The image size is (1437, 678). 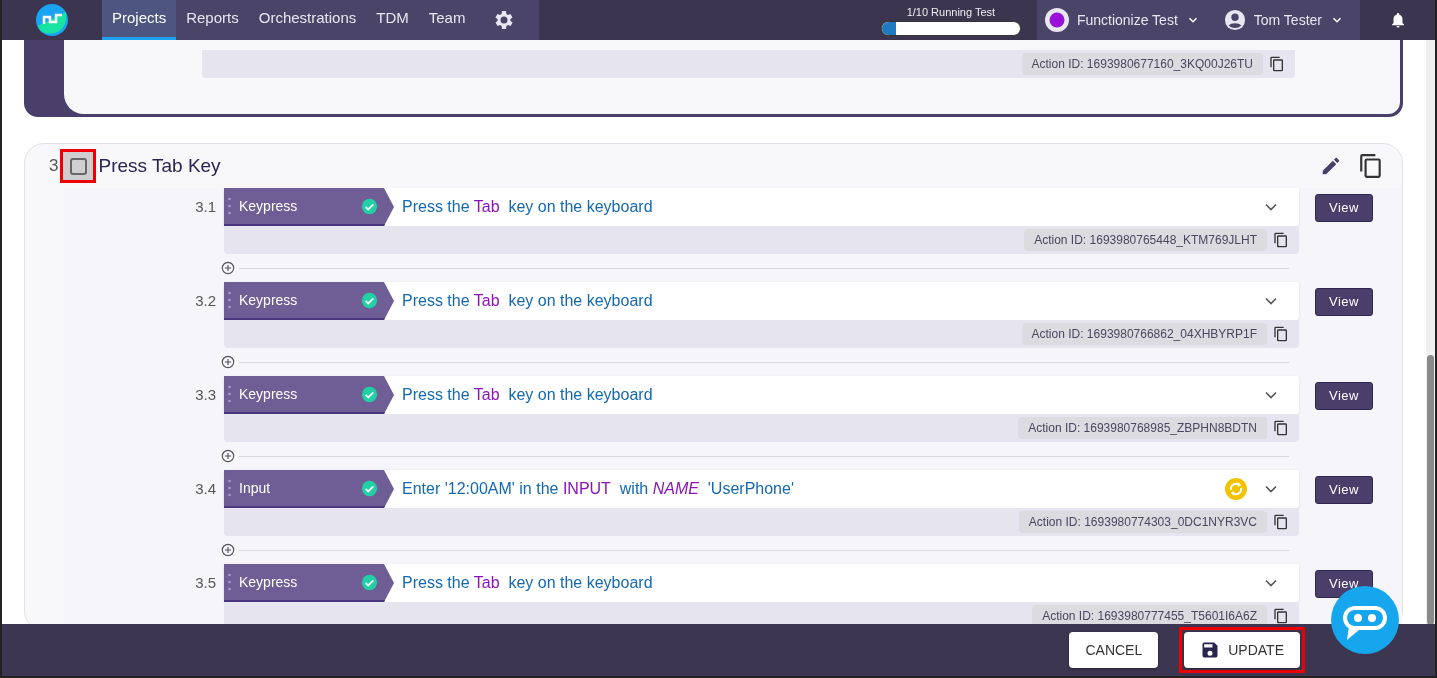 I want to click on edit-icon, so click(x=1331, y=166).